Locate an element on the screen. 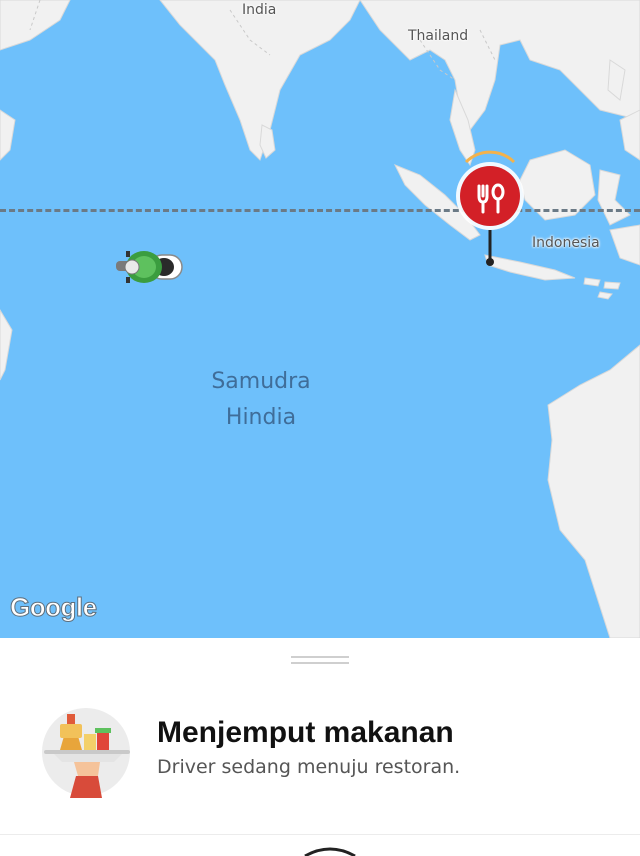 This screenshot has width=640, height=856. restaurant-pin-icon is located at coordinates (490, 210).